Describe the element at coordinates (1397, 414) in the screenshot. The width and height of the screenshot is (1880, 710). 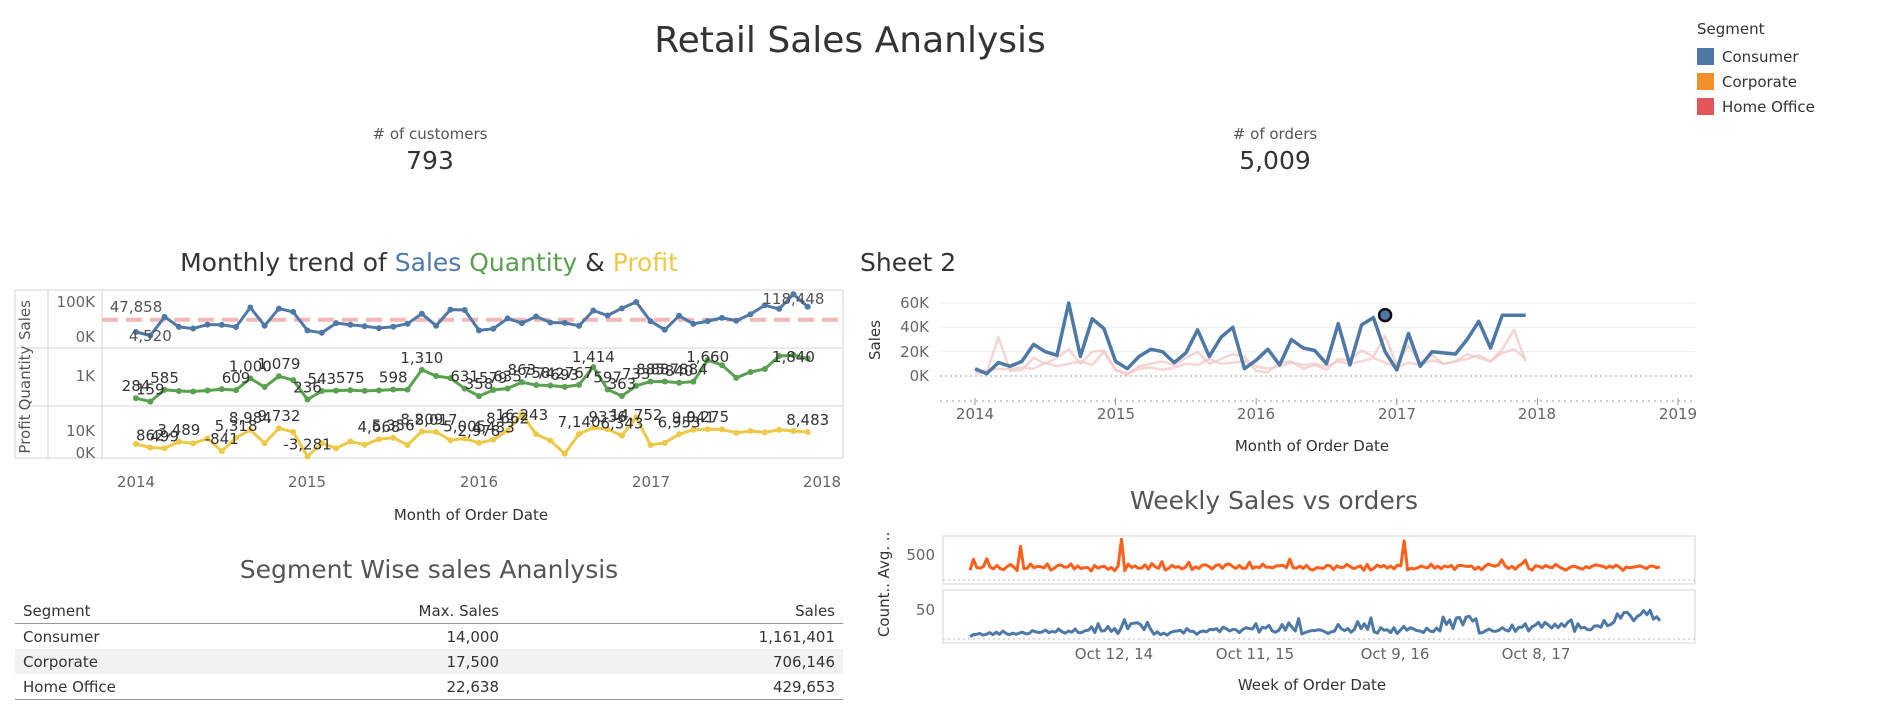
I see `sheet2-xtick-2017: 2017` at that location.